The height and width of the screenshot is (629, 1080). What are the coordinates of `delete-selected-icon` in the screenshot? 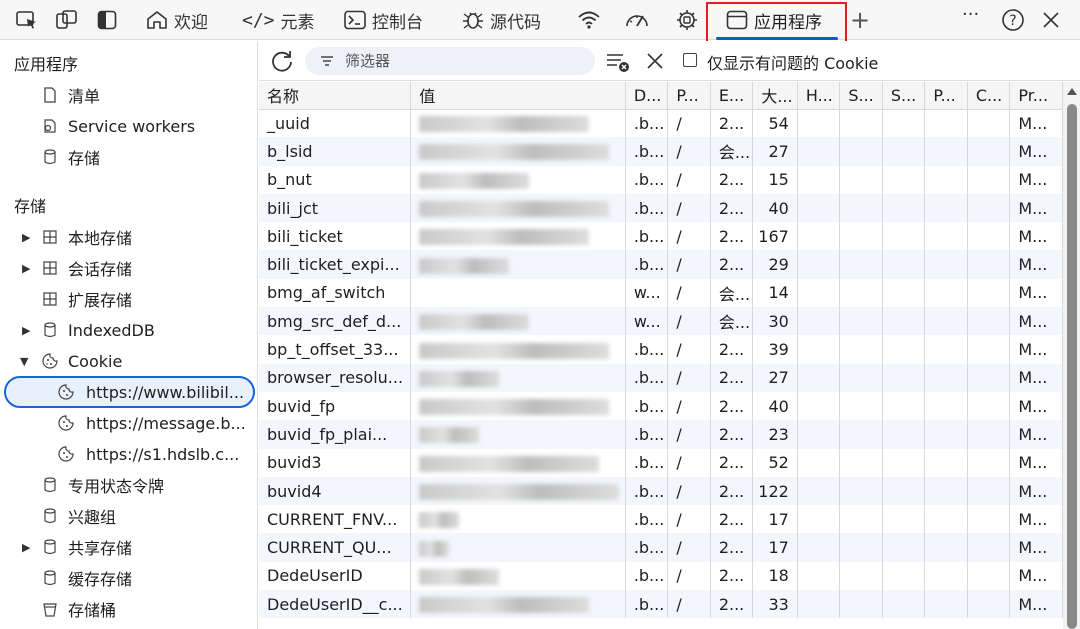 It's located at (655, 61).